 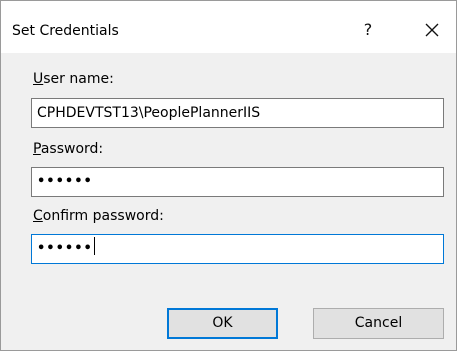 I want to click on confirm-password-value: ••••••, so click(x=65, y=248).